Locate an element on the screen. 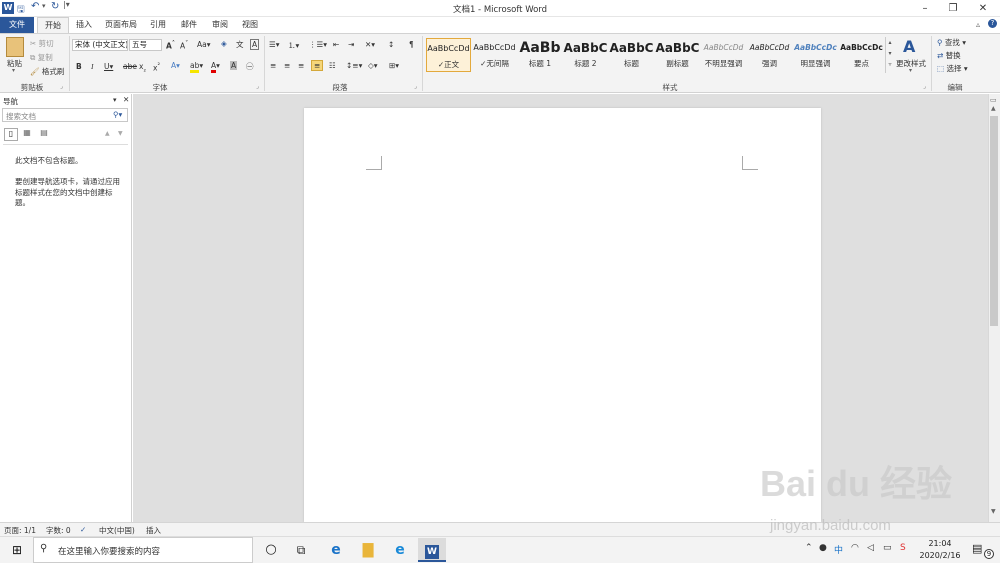 The width and height of the screenshot is (1000, 563). previous-heading-icon: ▲ is located at coordinates (107, 133).